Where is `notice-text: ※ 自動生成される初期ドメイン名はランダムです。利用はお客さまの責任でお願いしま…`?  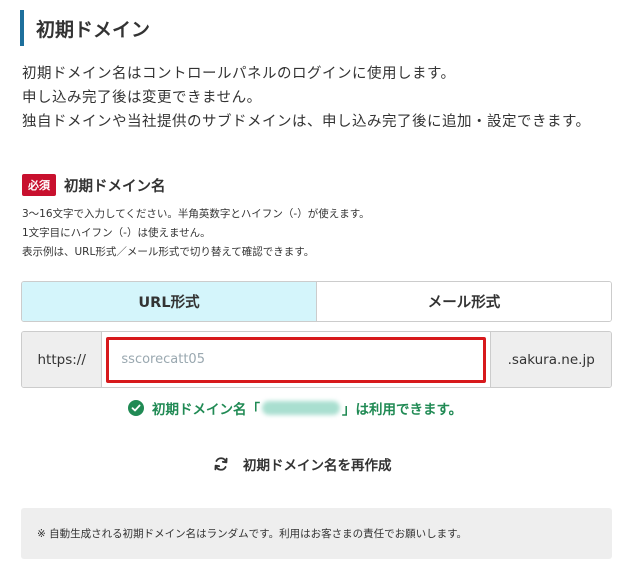
notice-text: ※ 自動生成される初期ドメイン名はランダムです。利用はお客さまの責任でお願いしま… is located at coordinates (252, 534).